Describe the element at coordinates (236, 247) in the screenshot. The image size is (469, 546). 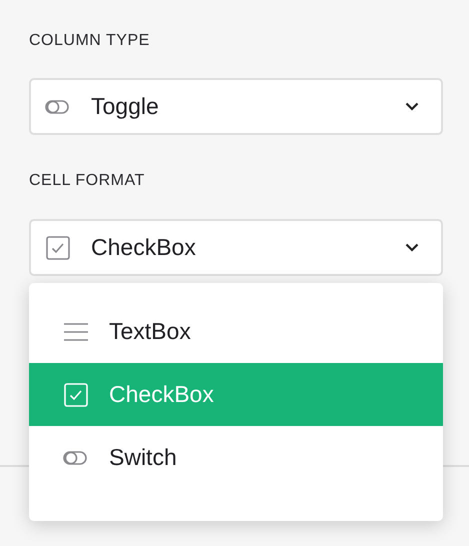
I see `dropdown: CheckBox` at that location.